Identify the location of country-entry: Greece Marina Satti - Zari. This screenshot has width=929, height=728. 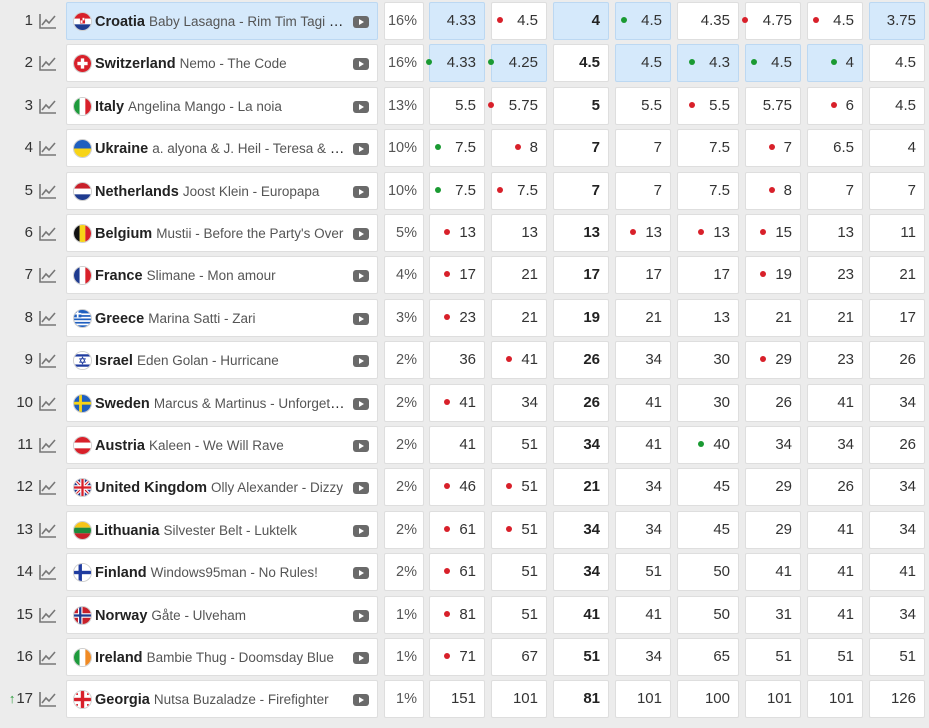
(222, 317).